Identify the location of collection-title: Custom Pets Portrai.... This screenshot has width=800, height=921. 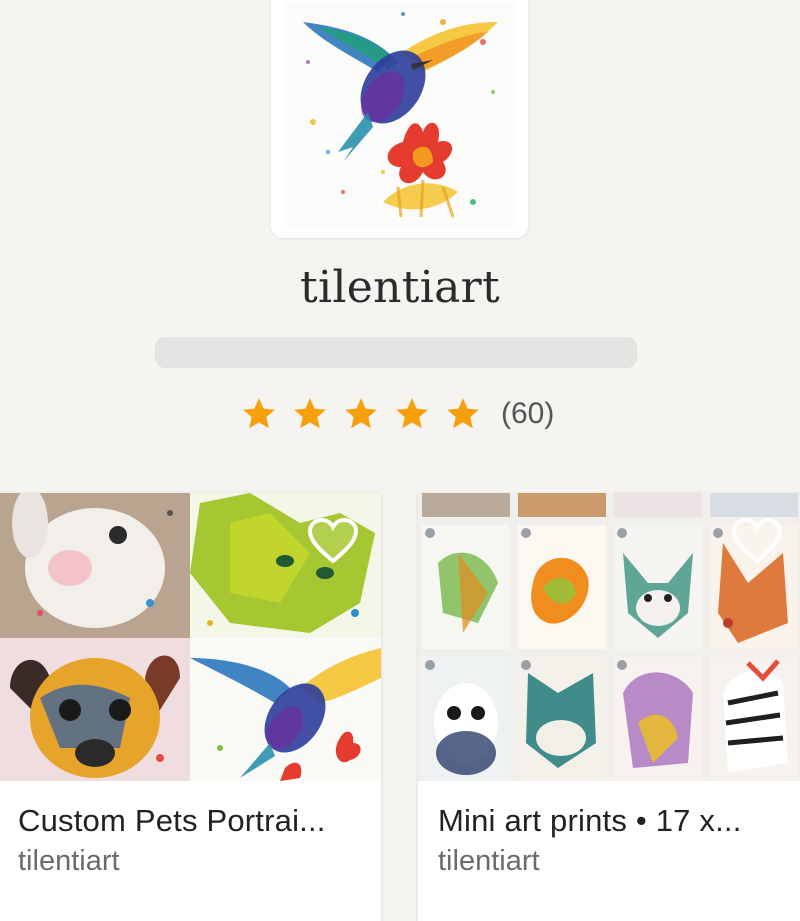
(172, 821).